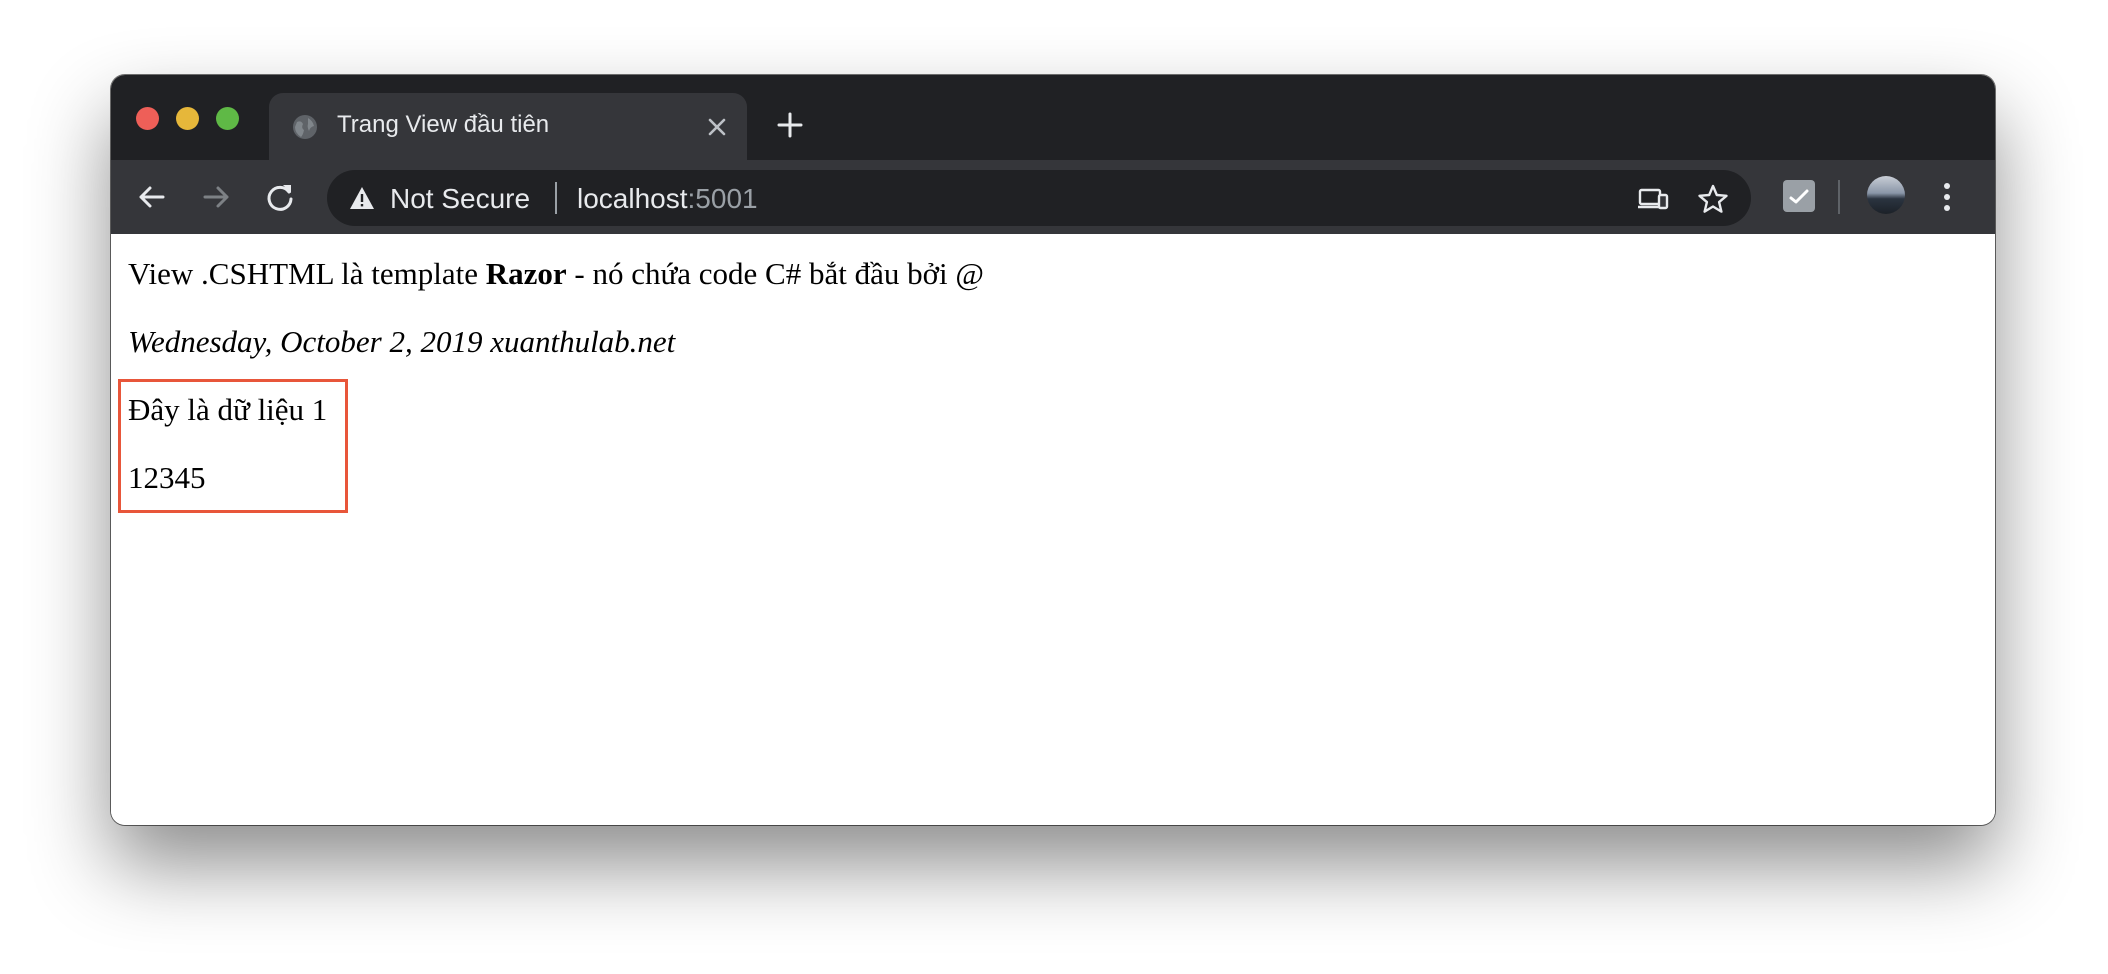 The height and width of the screenshot is (974, 2108). Describe the element at coordinates (556, 198) in the screenshot. I see `omnibox-divider` at that location.